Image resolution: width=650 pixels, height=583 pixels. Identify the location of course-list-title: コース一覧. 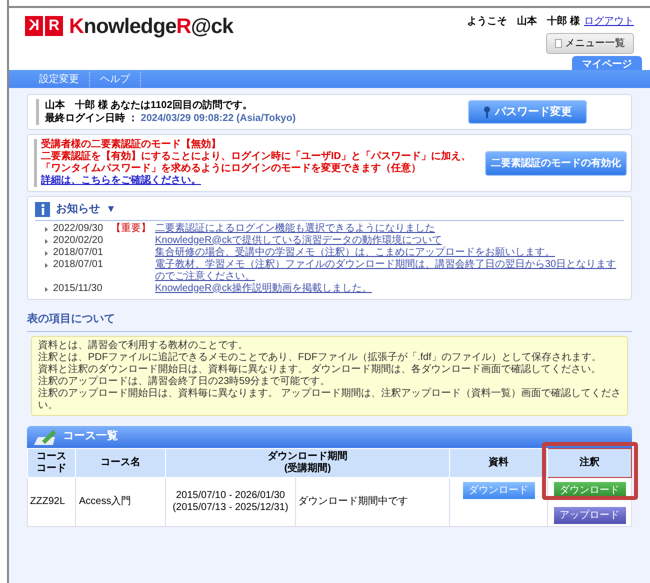
(90, 436).